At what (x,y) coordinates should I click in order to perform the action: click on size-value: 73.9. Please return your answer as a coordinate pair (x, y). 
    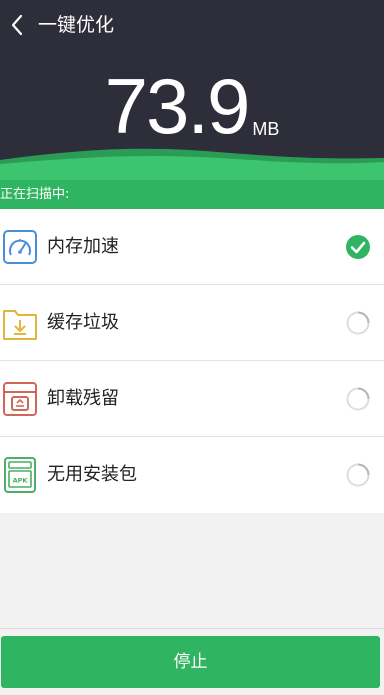
    Looking at the image, I should click on (177, 106).